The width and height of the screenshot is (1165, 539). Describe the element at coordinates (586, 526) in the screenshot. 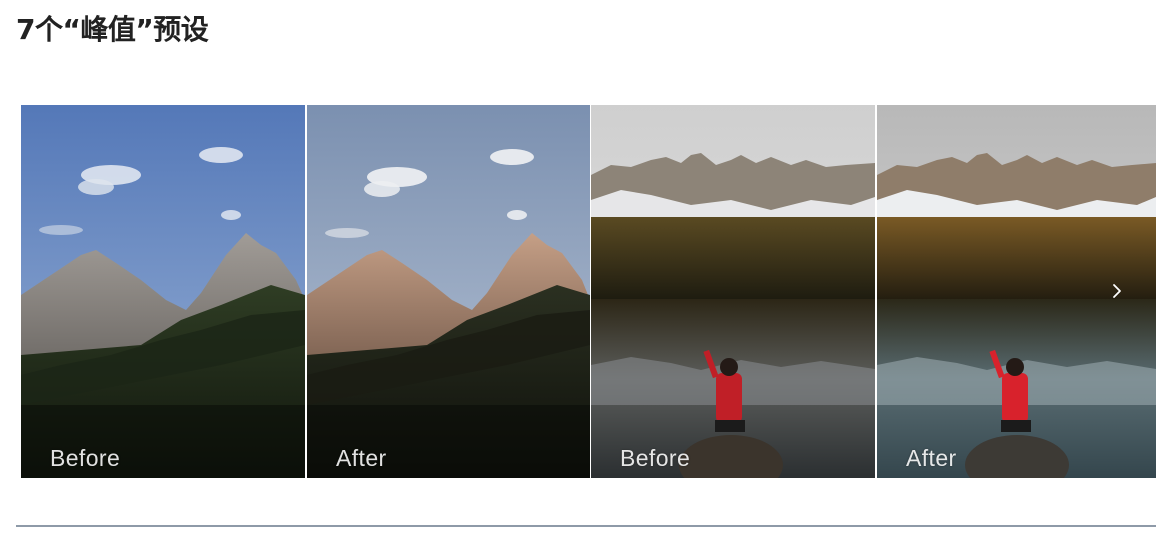

I see `section-divider` at that location.